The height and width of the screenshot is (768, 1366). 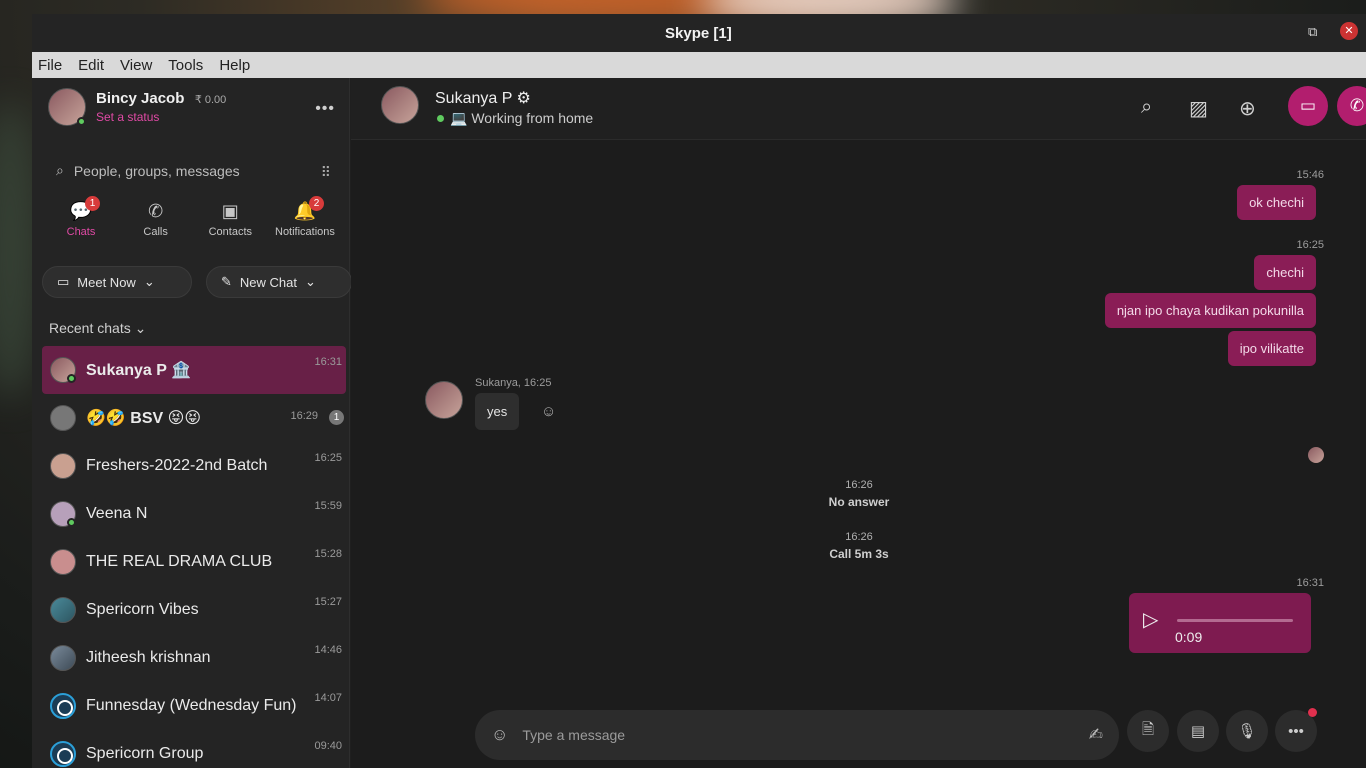 What do you see at coordinates (136, 65) in the screenshot?
I see `menu-view: View` at bounding box center [136, 65].